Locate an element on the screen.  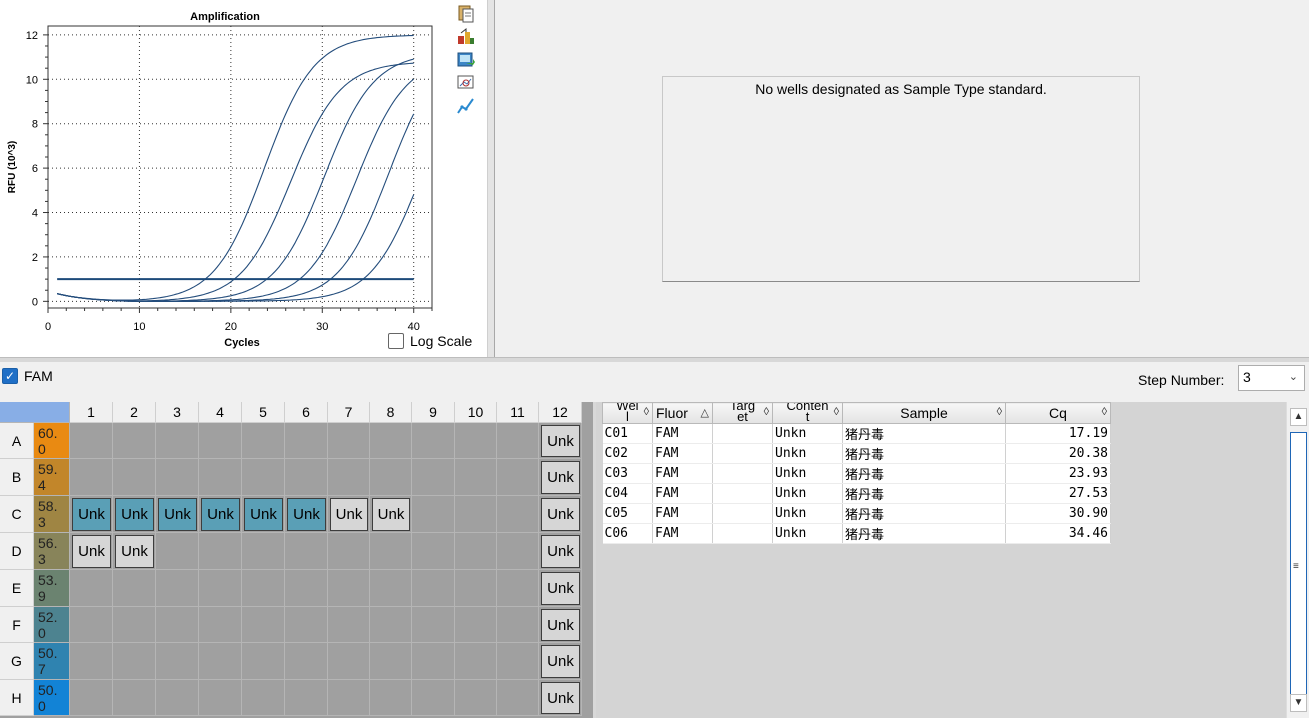
copy-icon is located at coordinates (466, 14).